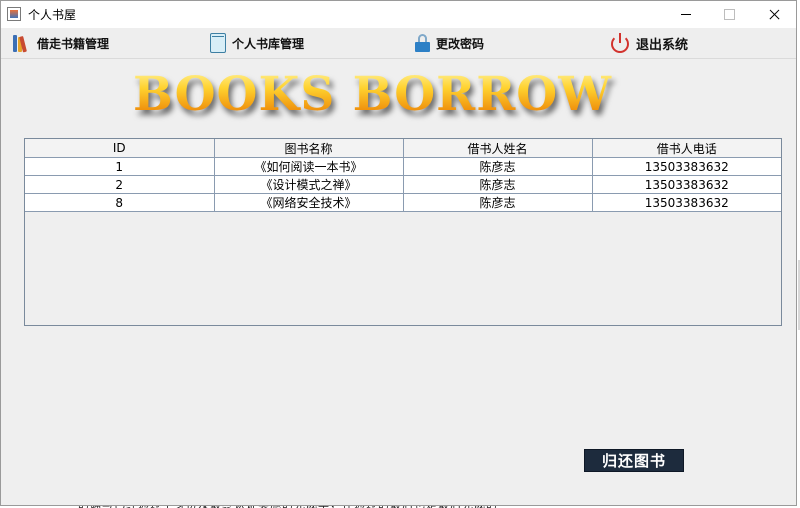 The width and height of the screenshot is (800, 508). Describe the element at coordinates (120, 148) in the screenshot. I see `column-header-id: ID` at that location.